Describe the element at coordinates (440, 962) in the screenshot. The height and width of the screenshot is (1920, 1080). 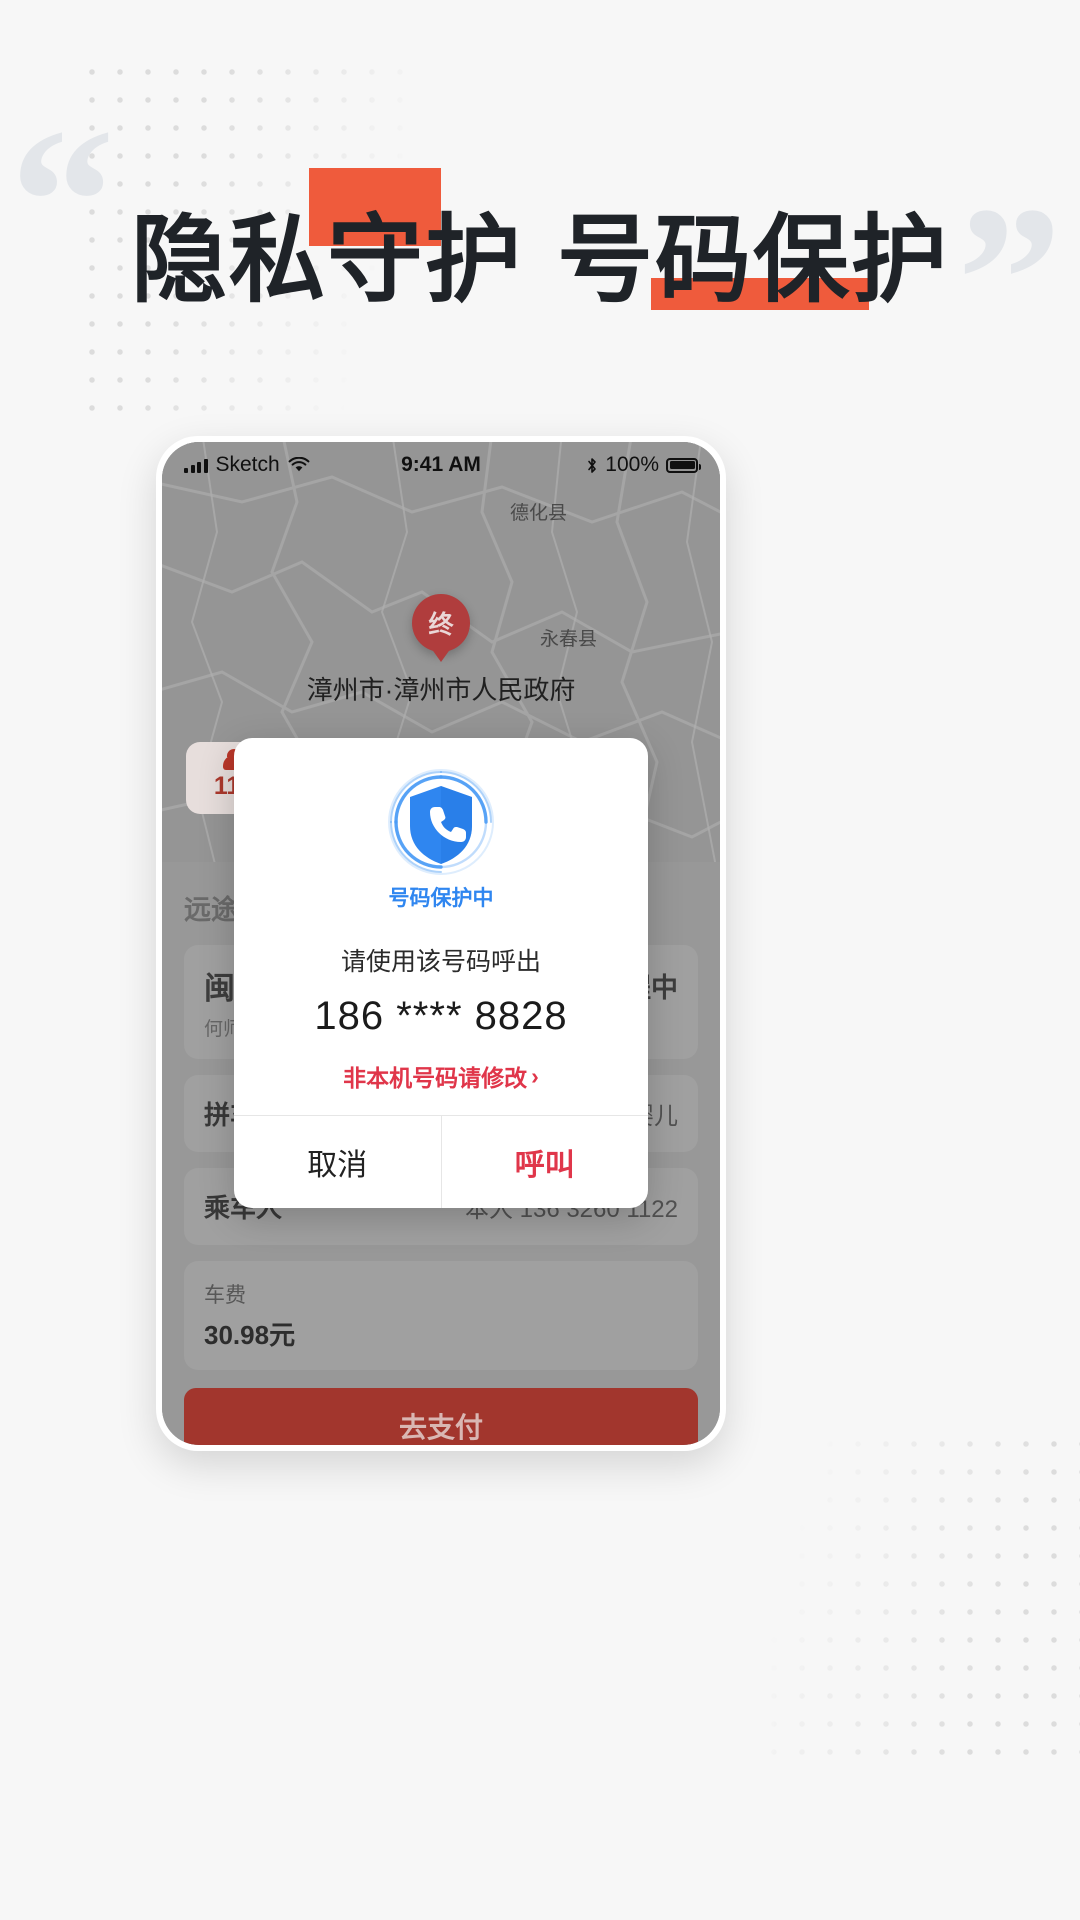
I see `dialog-hint: 请使用该号码呼出` at that location.